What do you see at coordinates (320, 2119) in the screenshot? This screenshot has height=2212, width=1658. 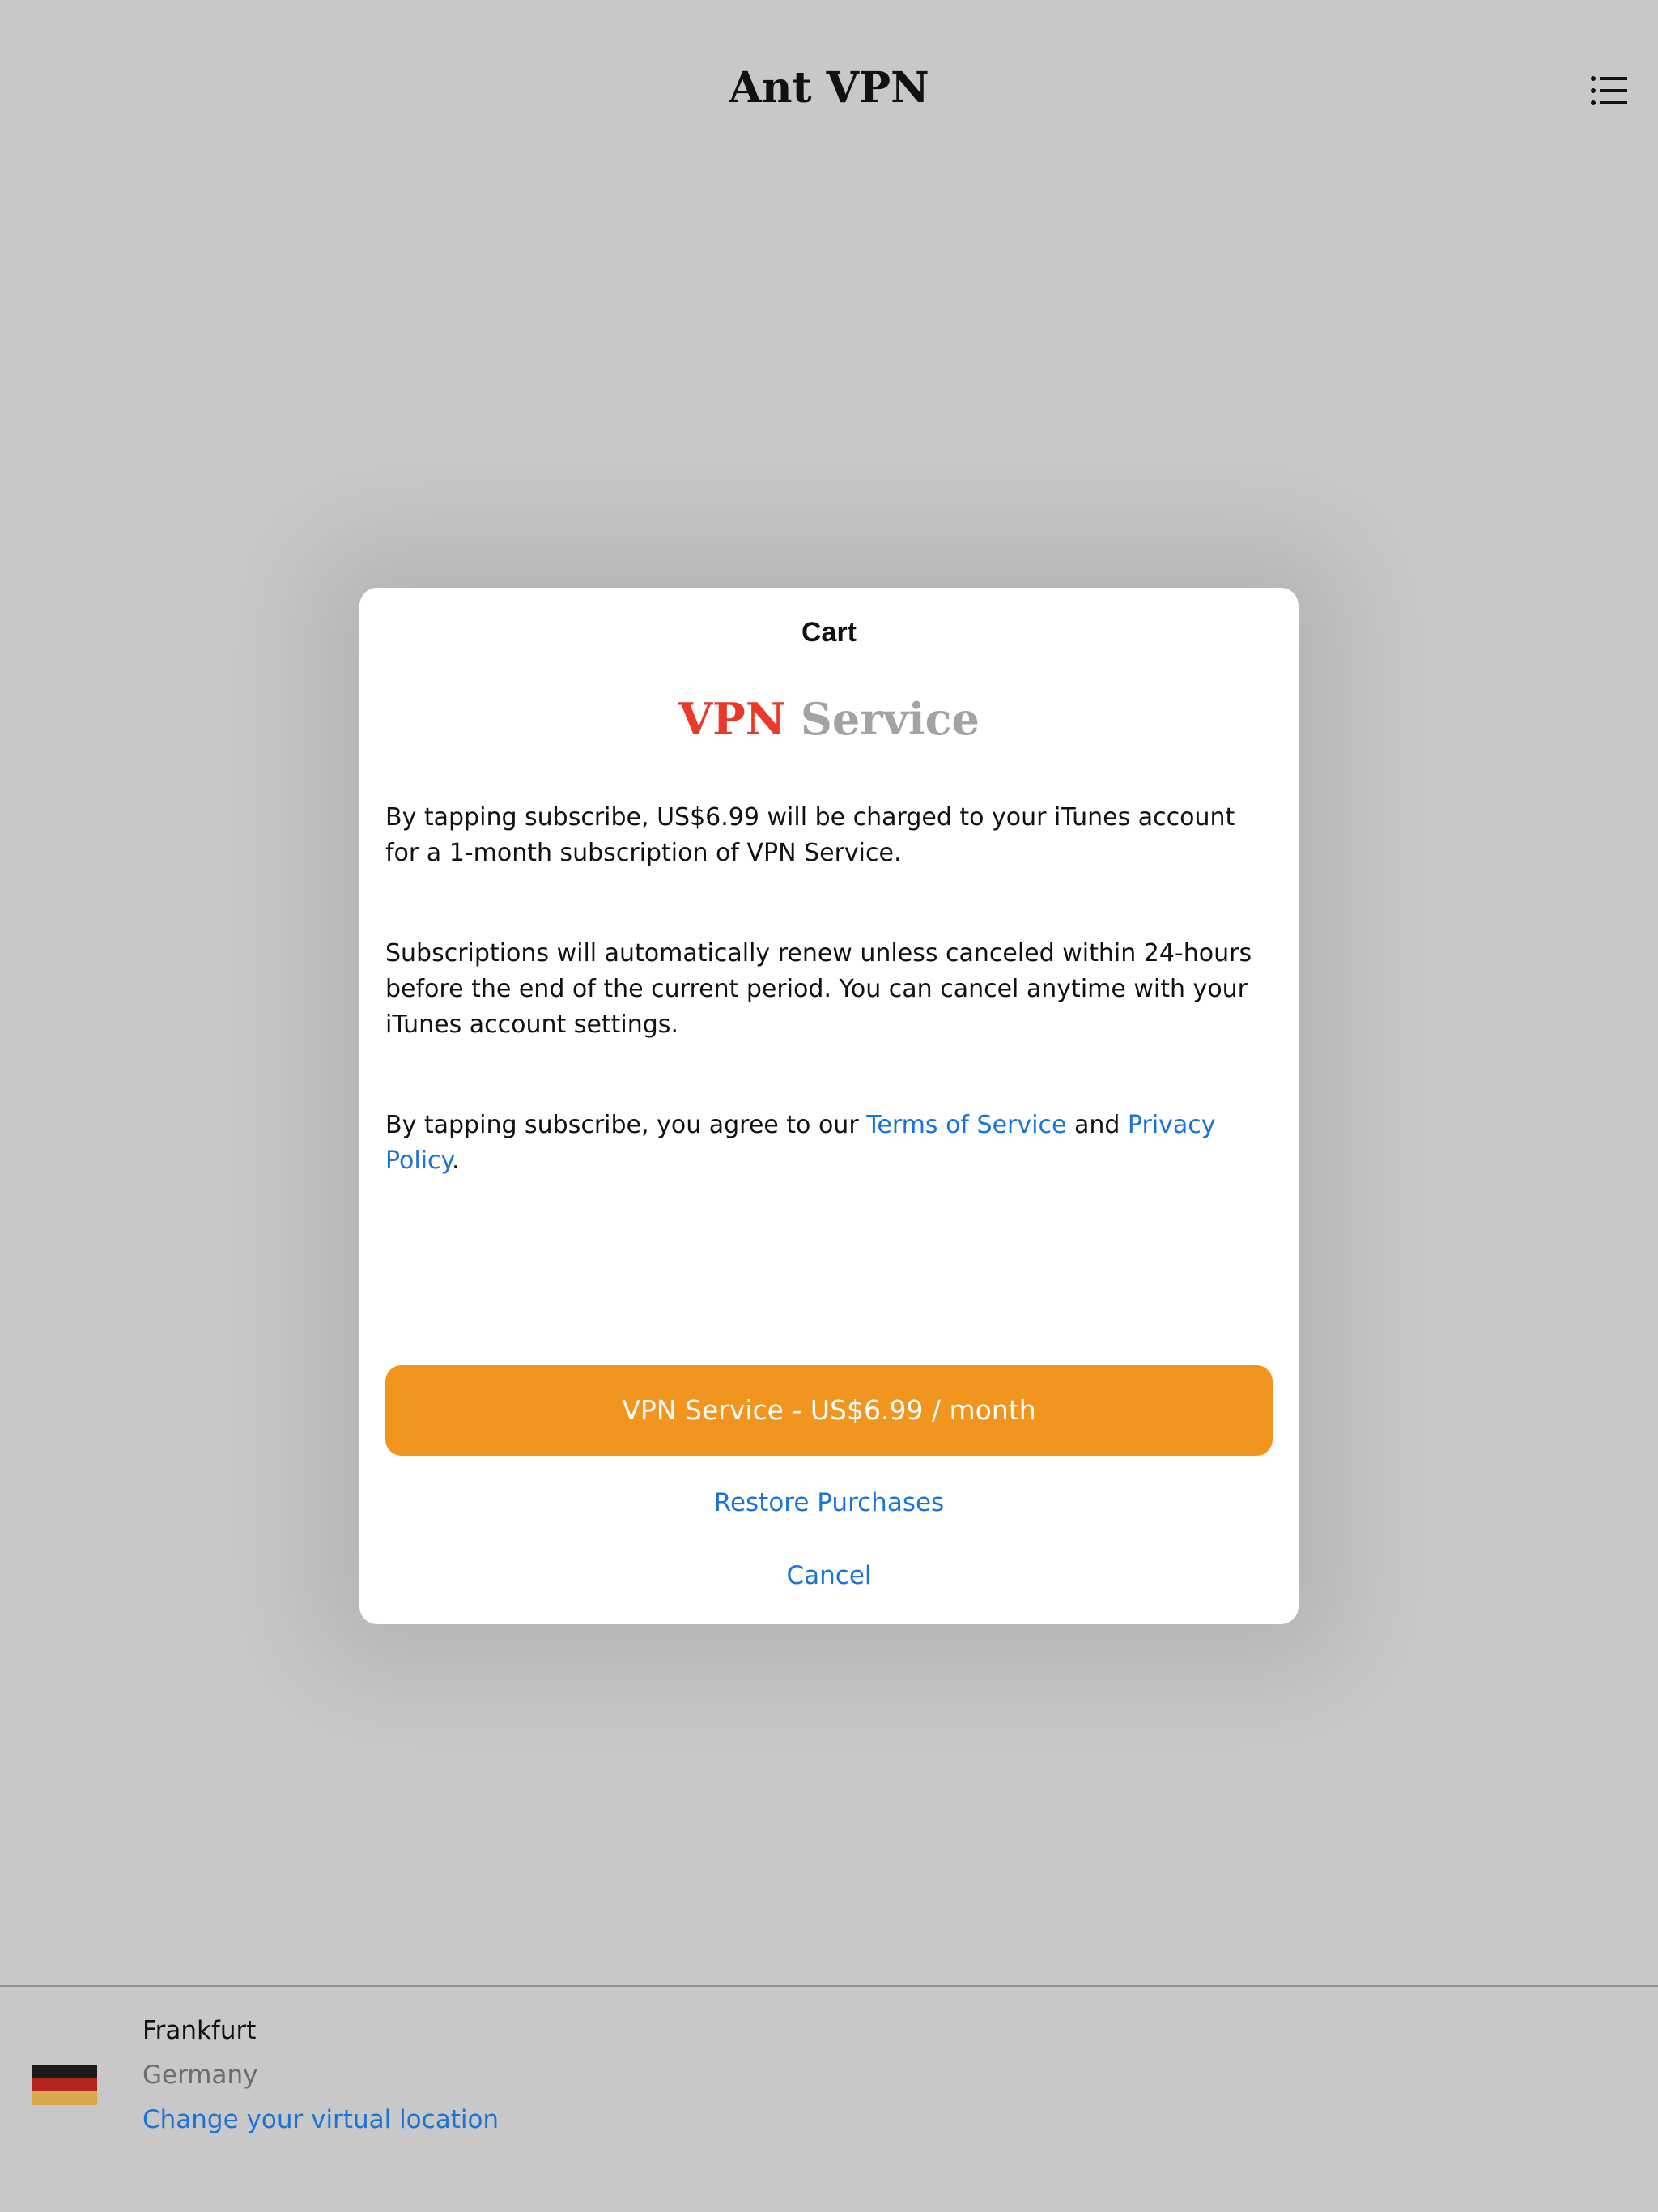 I see `change-location-link: Change your virtual location` at bounding box center [320, 2119].